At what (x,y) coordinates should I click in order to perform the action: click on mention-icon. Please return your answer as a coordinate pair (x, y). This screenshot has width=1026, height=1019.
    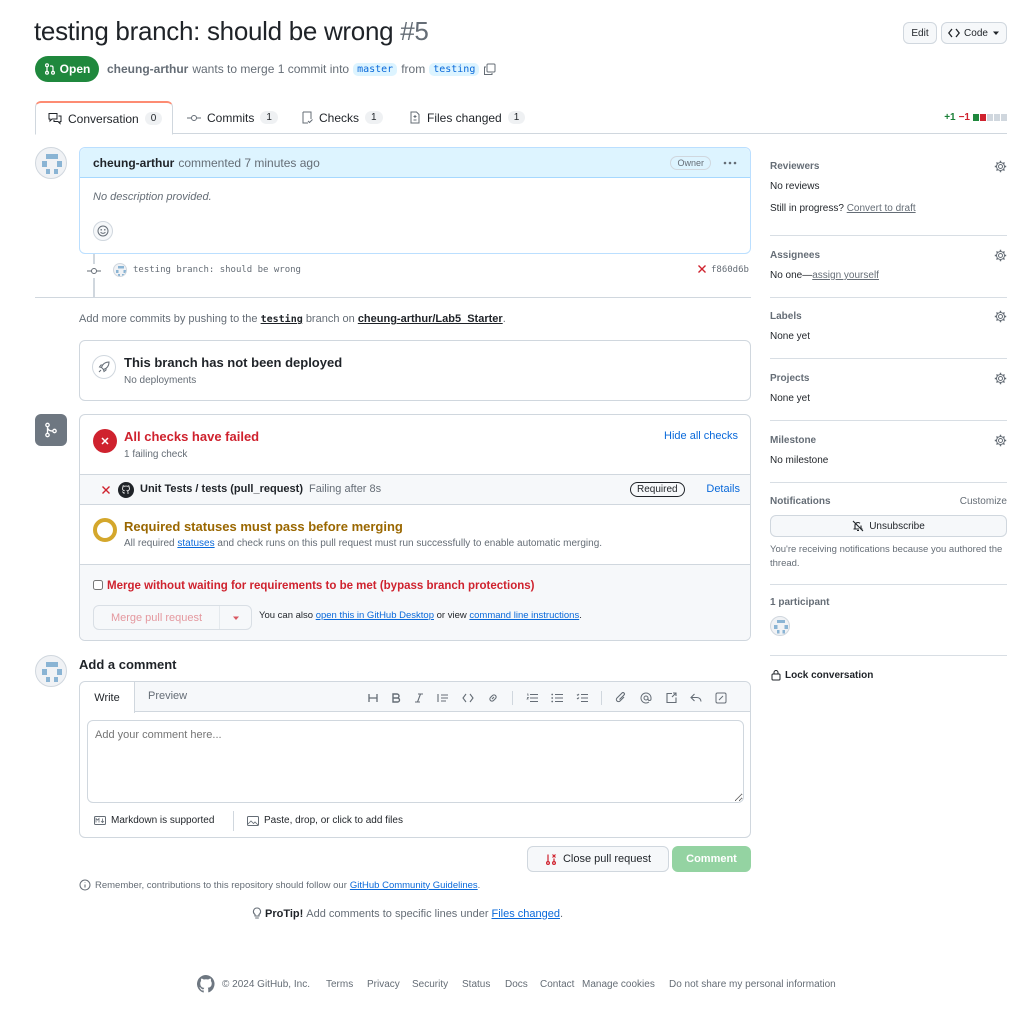
    Looking at the image, I should click on (646, 698).